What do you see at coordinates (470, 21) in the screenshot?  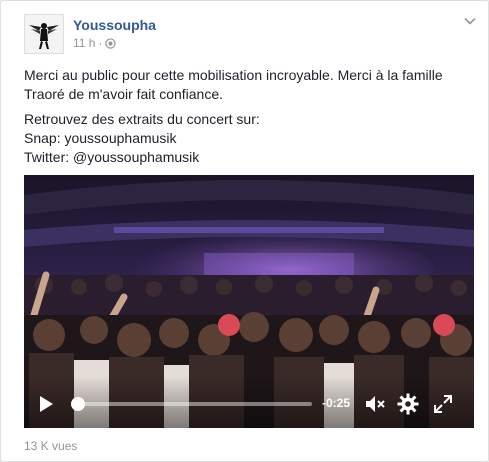 I see `chevron-down-icon` at bounding box center [470, 21].